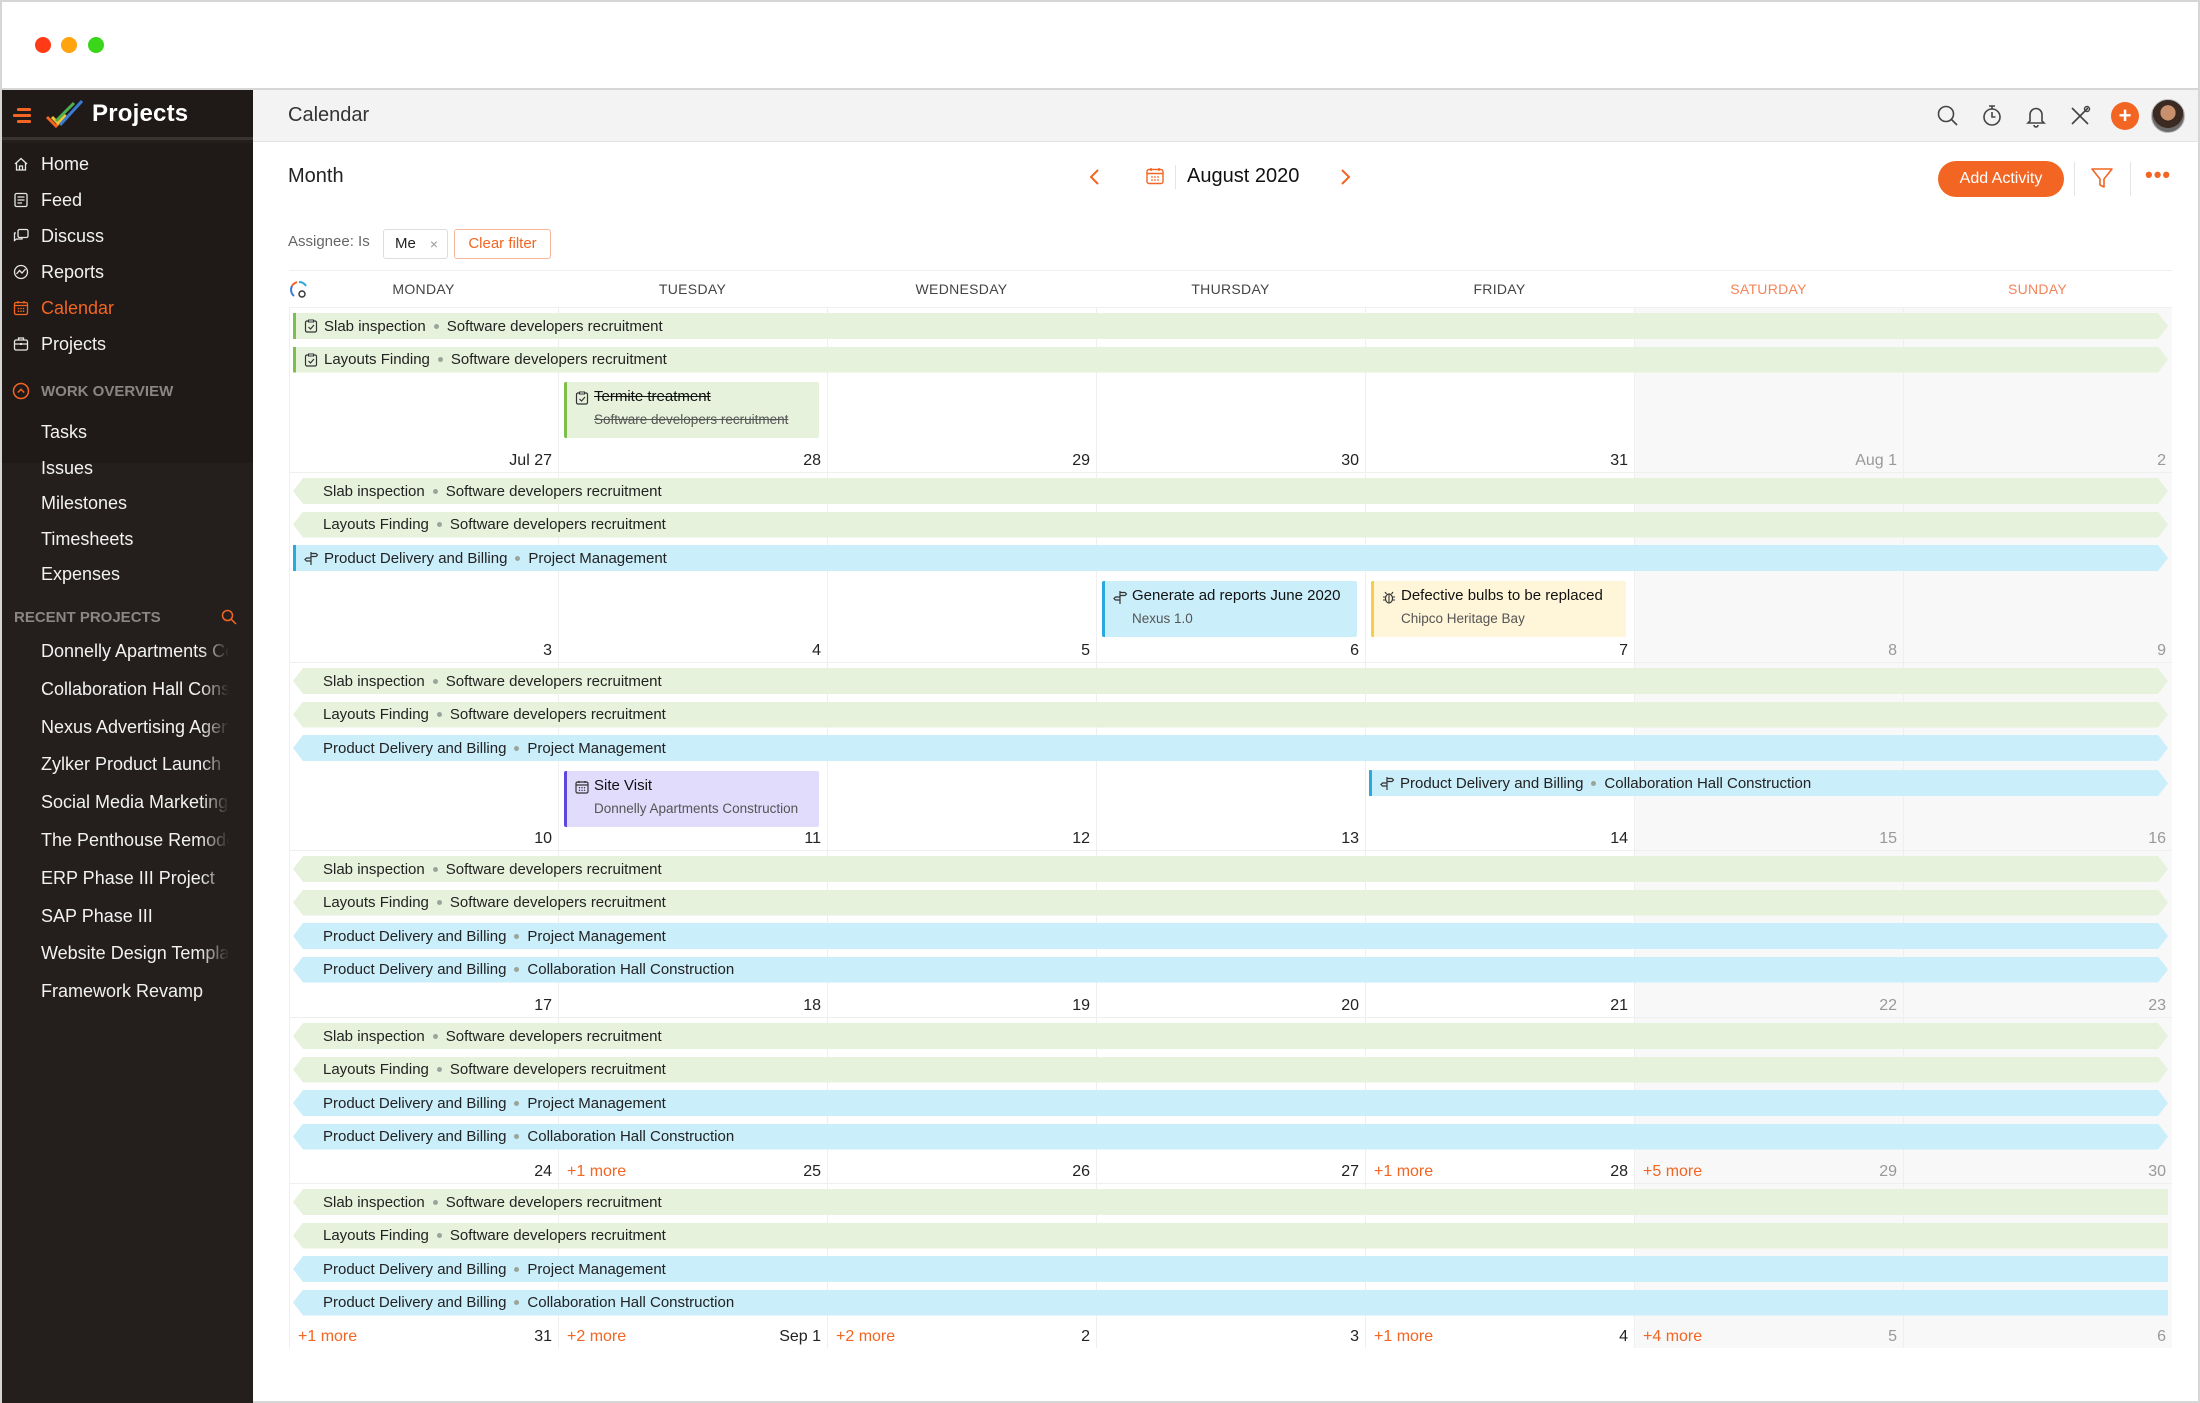  What do you see at coordinates (1229, 608) in the screenshot?
I see `milestone-card: Generate ad reports June 2020 Nexus 1.0` at bounding box center [1229, 608].